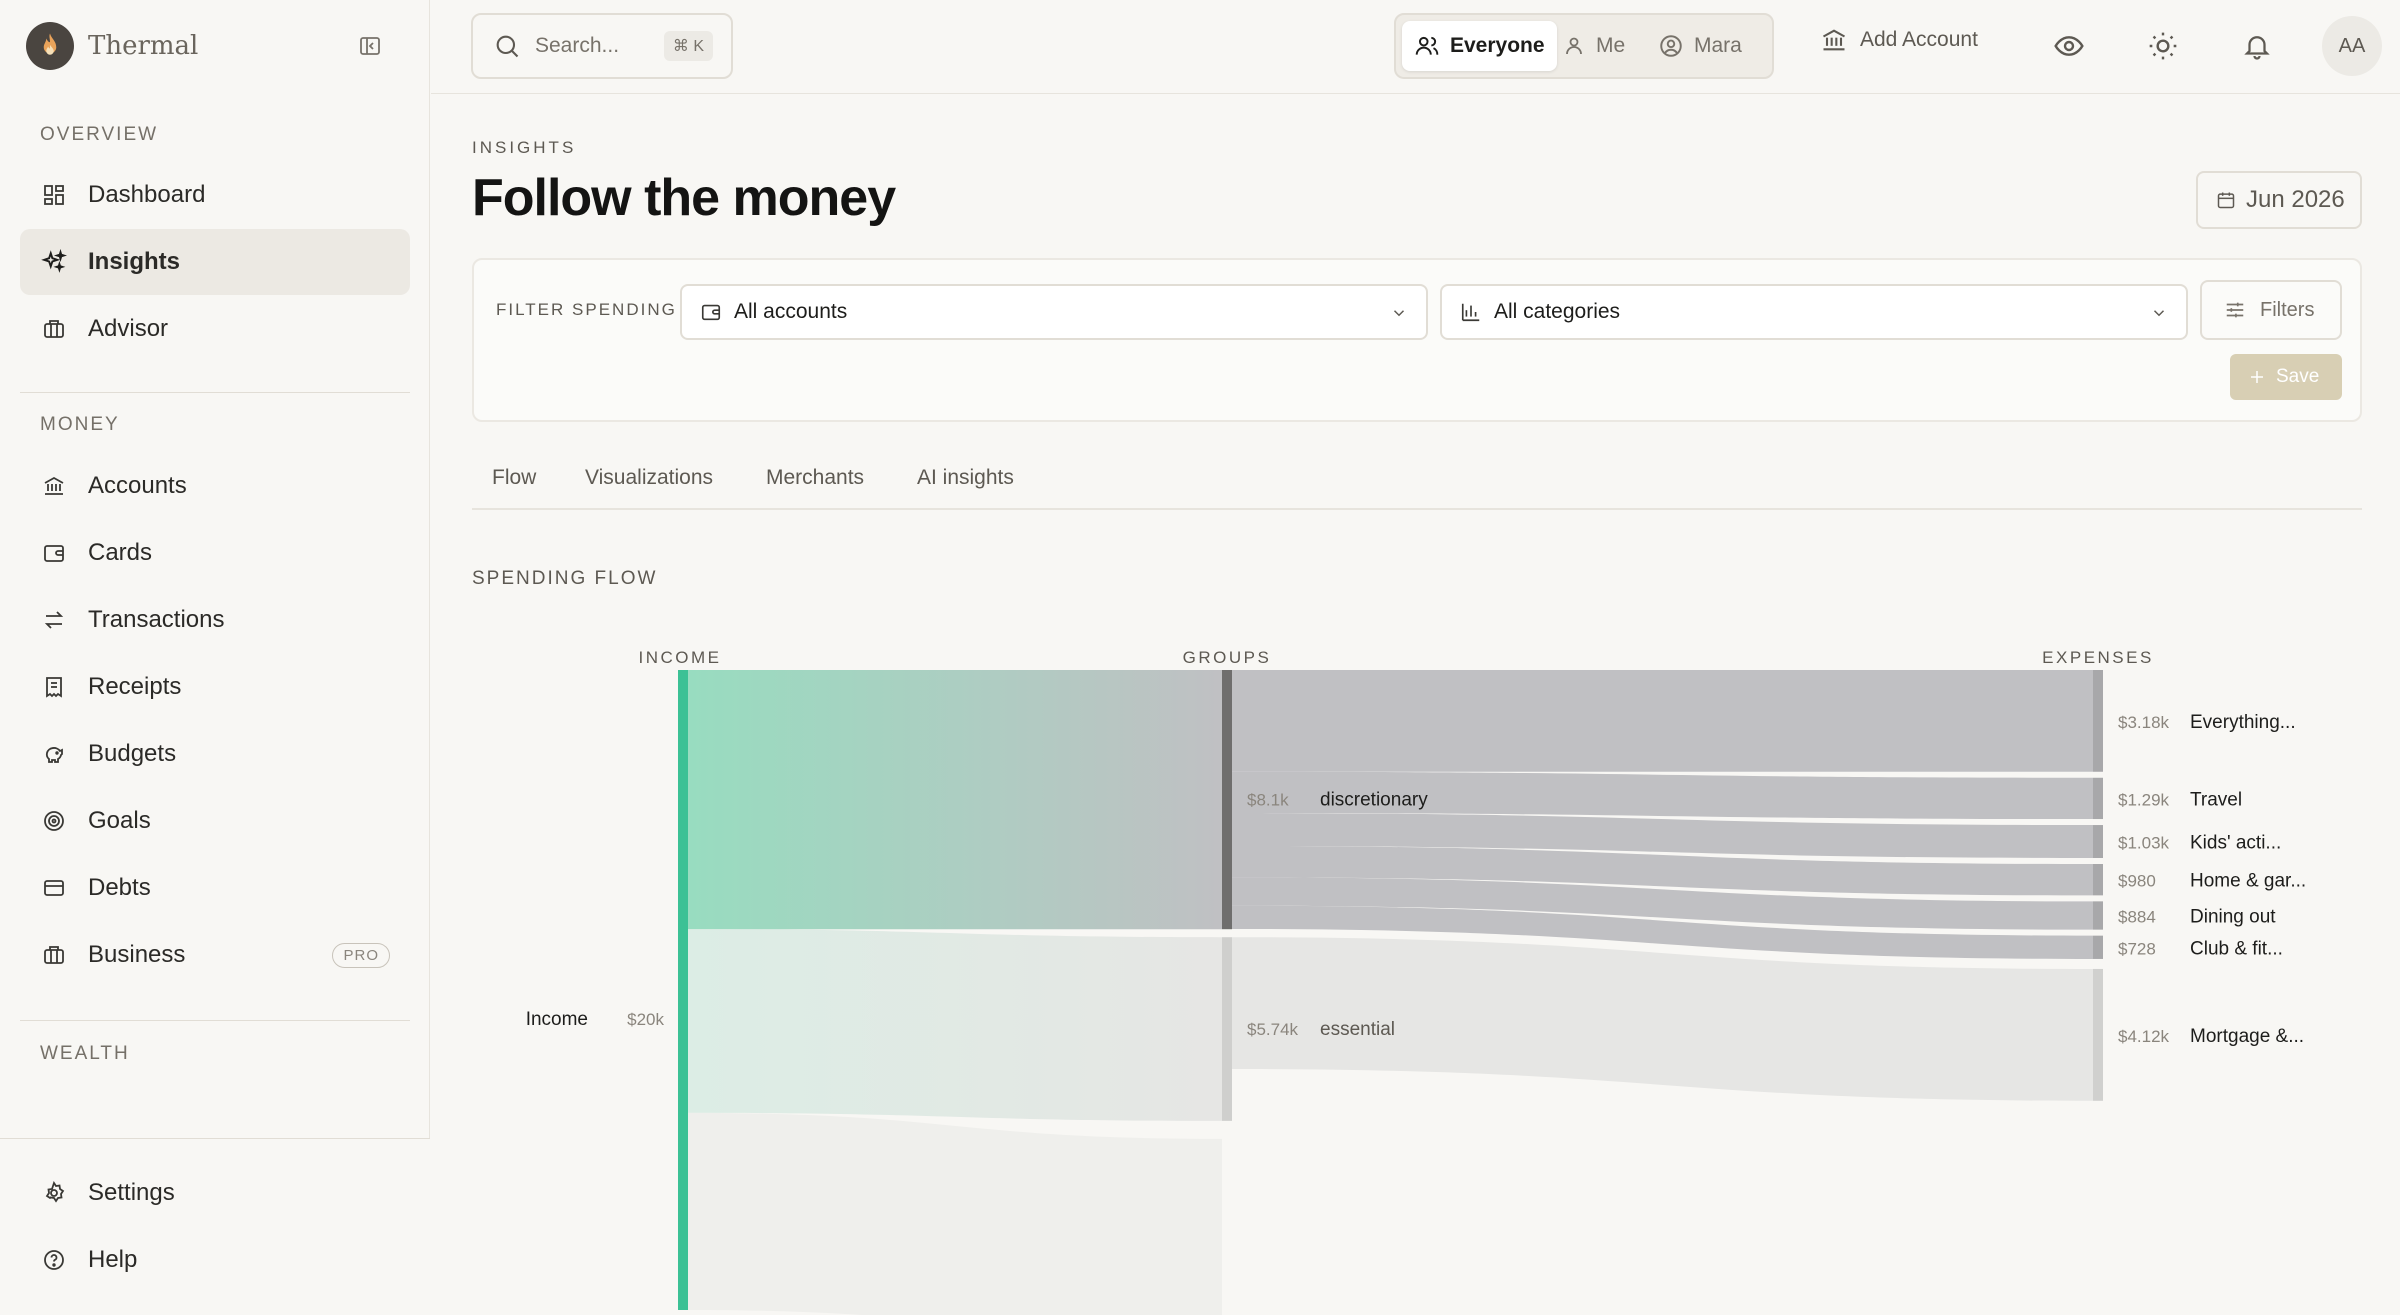  What do you see at coordinates (1227, 1029) in the screenshot?
I see `sankey-node-essential` at bounding box center [1227, 1029].